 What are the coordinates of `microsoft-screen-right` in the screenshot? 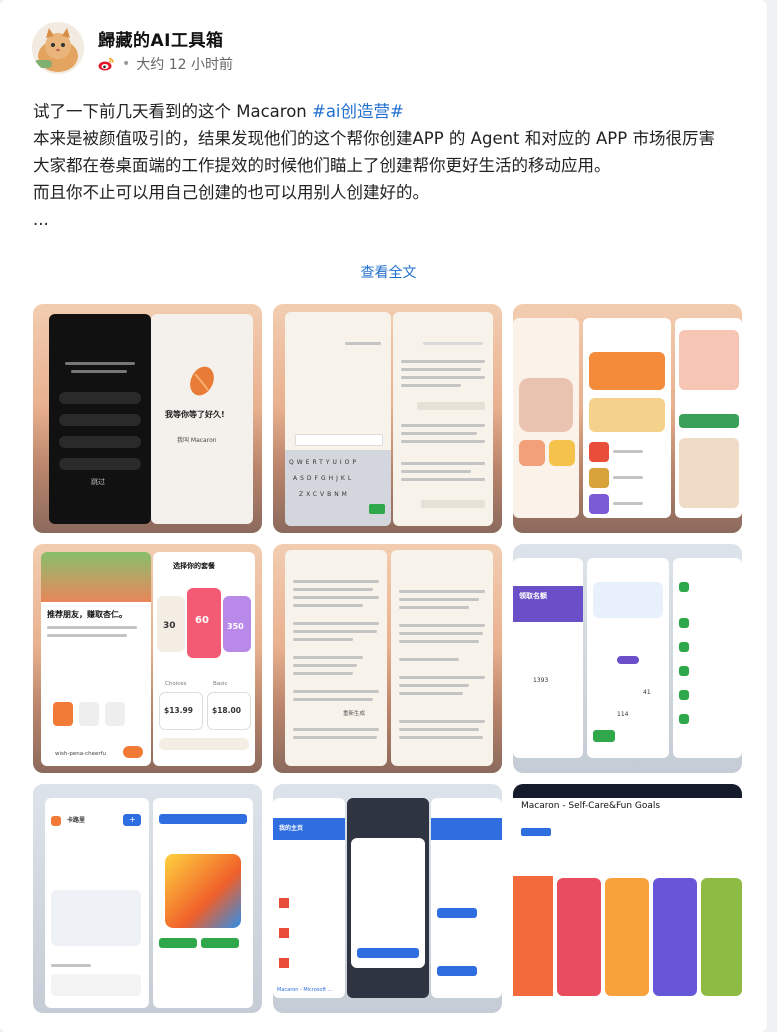 It's located at (466, 898).